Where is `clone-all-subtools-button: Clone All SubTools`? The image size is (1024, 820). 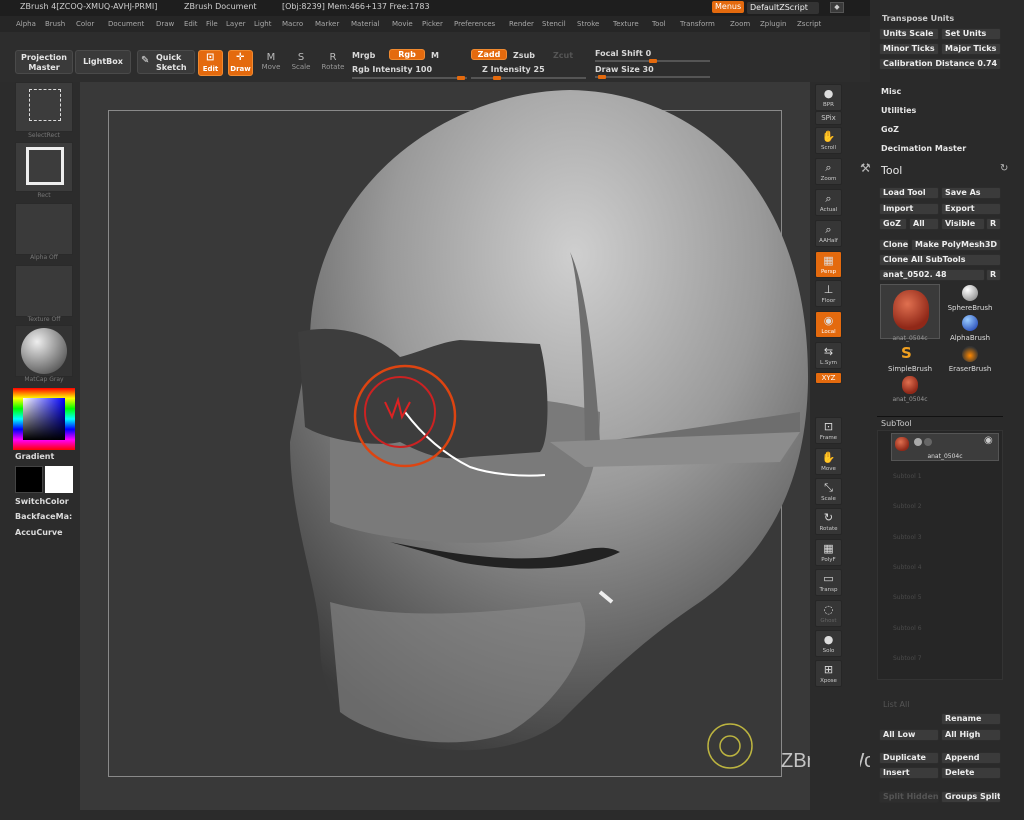
clone-all-subtools-button: Clone All SubTools is located at coordinates (940, 260).